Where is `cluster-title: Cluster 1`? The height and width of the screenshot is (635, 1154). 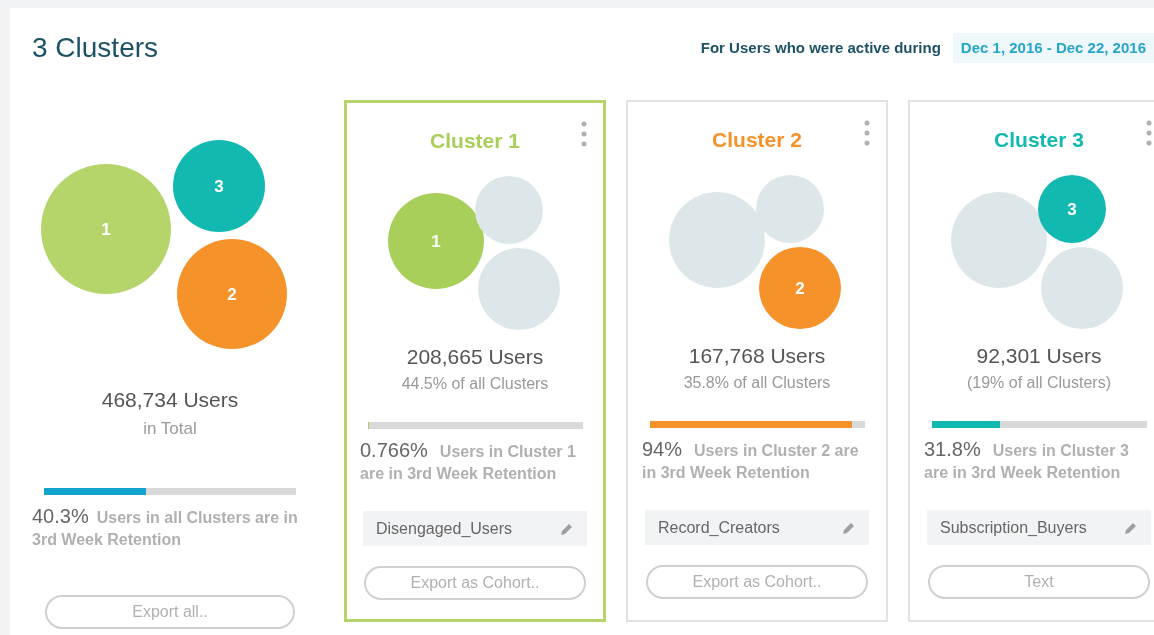 cluster-title: Cluster 1 is located at coordinates (475, 141).